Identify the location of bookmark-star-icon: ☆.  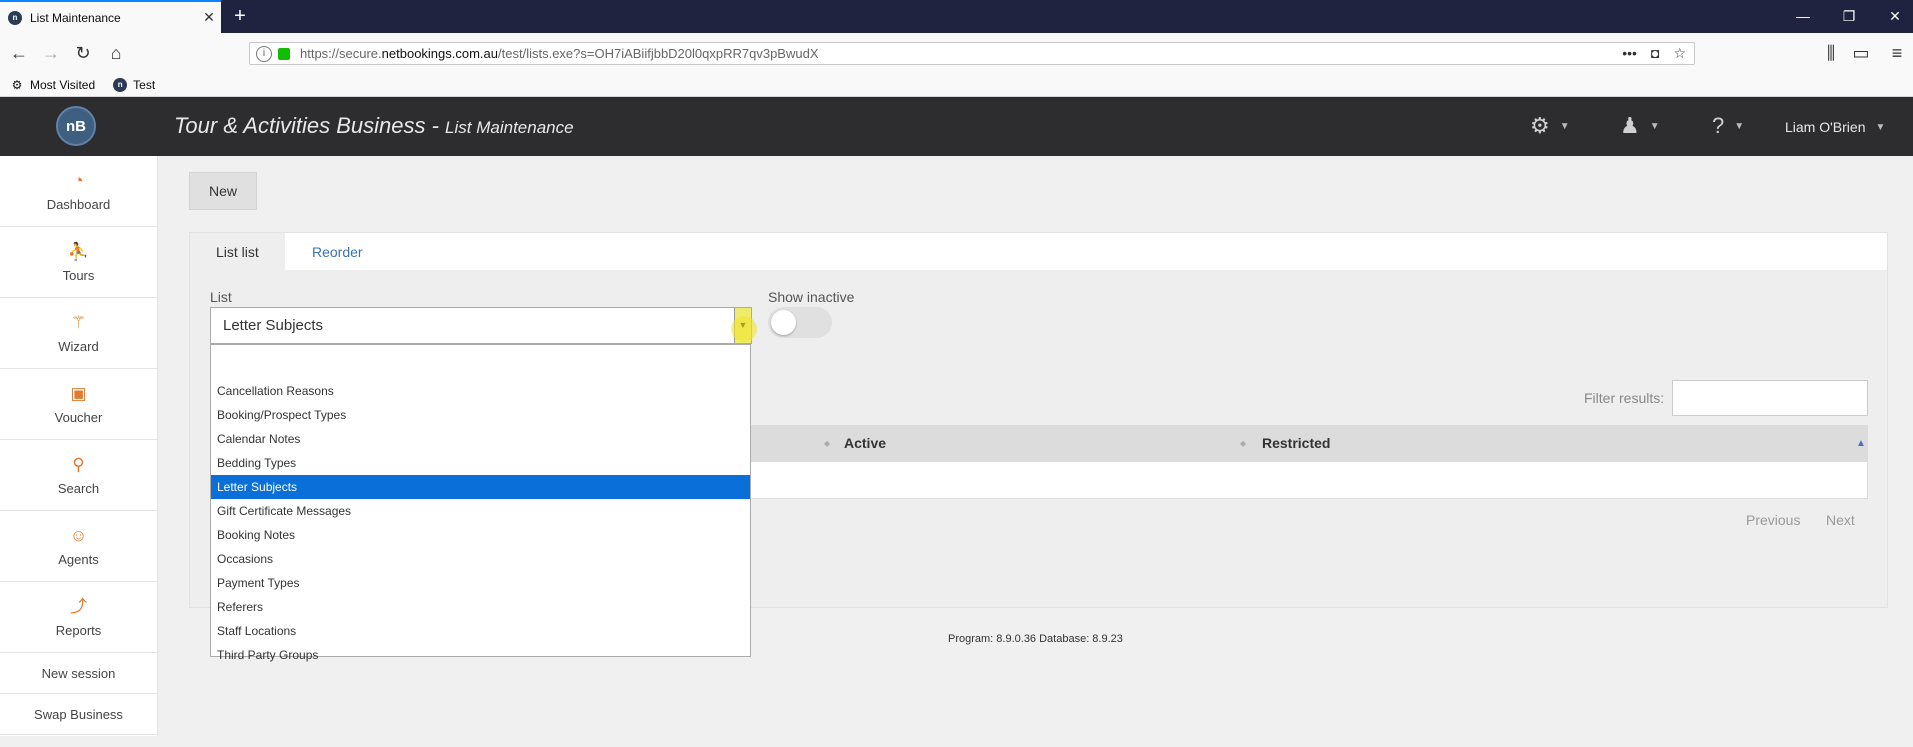
(1679, 53).